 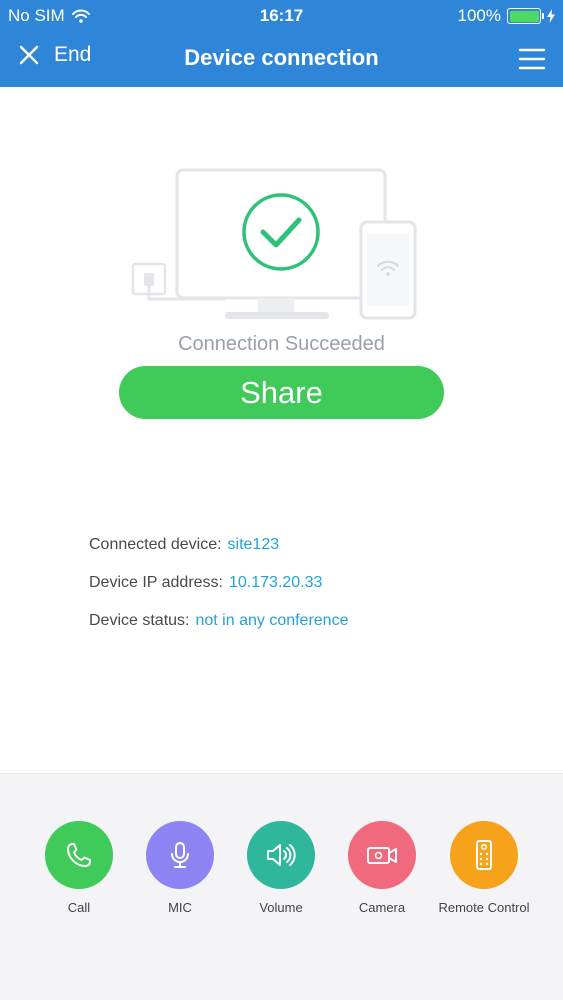 What do you see at coordinates (281, 15) in the screenshot?
I see `status-bar: No SIM 16:17 100%` at bounding box center [281, 15].